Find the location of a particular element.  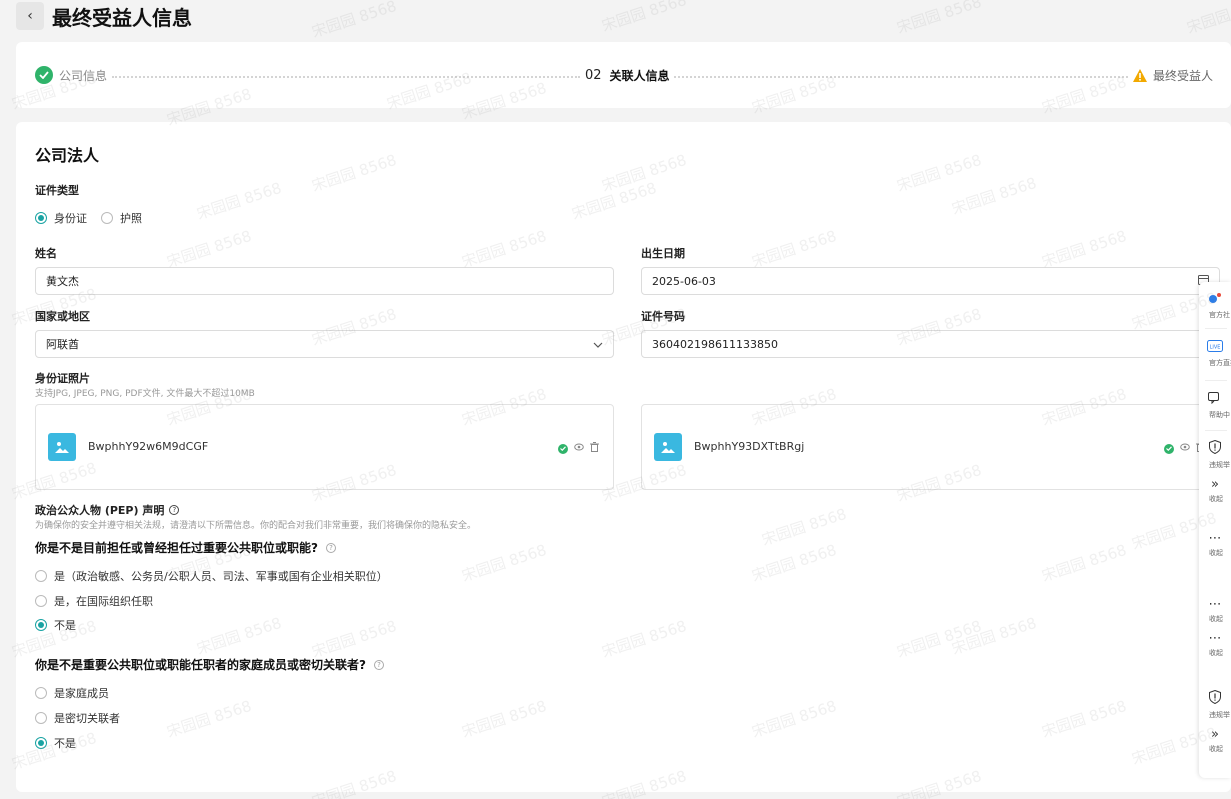

chevron-down-icon is located at coordinates (598, 344).